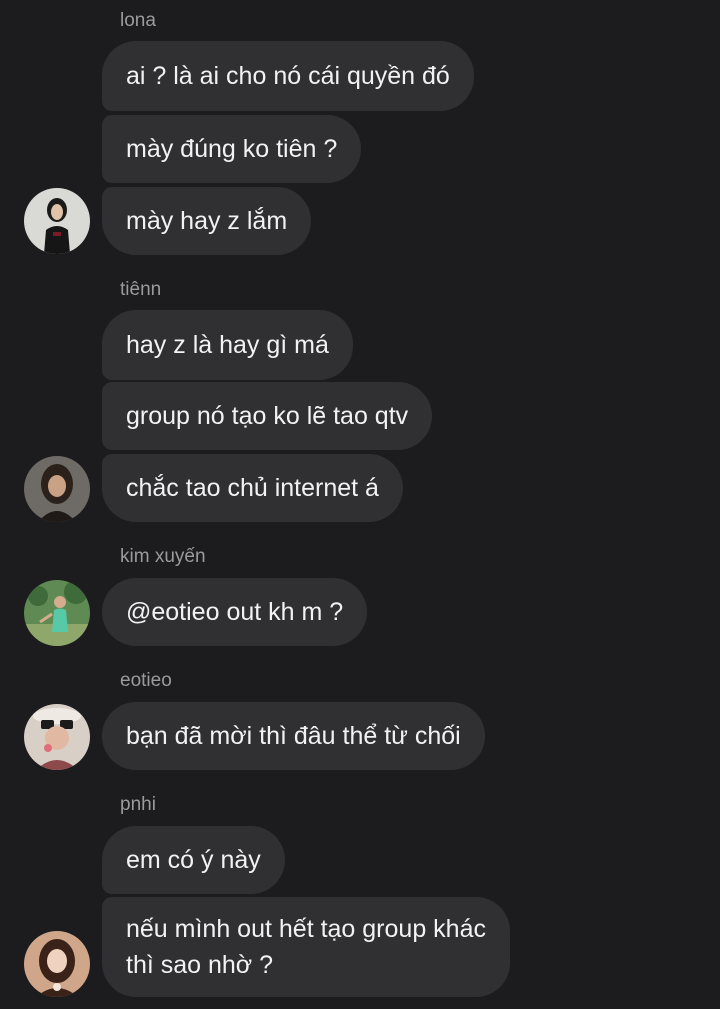 This screenshot has height=1009, width=720. Describe the element at coordinates (138, 804) in the screenshot. I see `sender-name-pnhi: pnhi` at that location.